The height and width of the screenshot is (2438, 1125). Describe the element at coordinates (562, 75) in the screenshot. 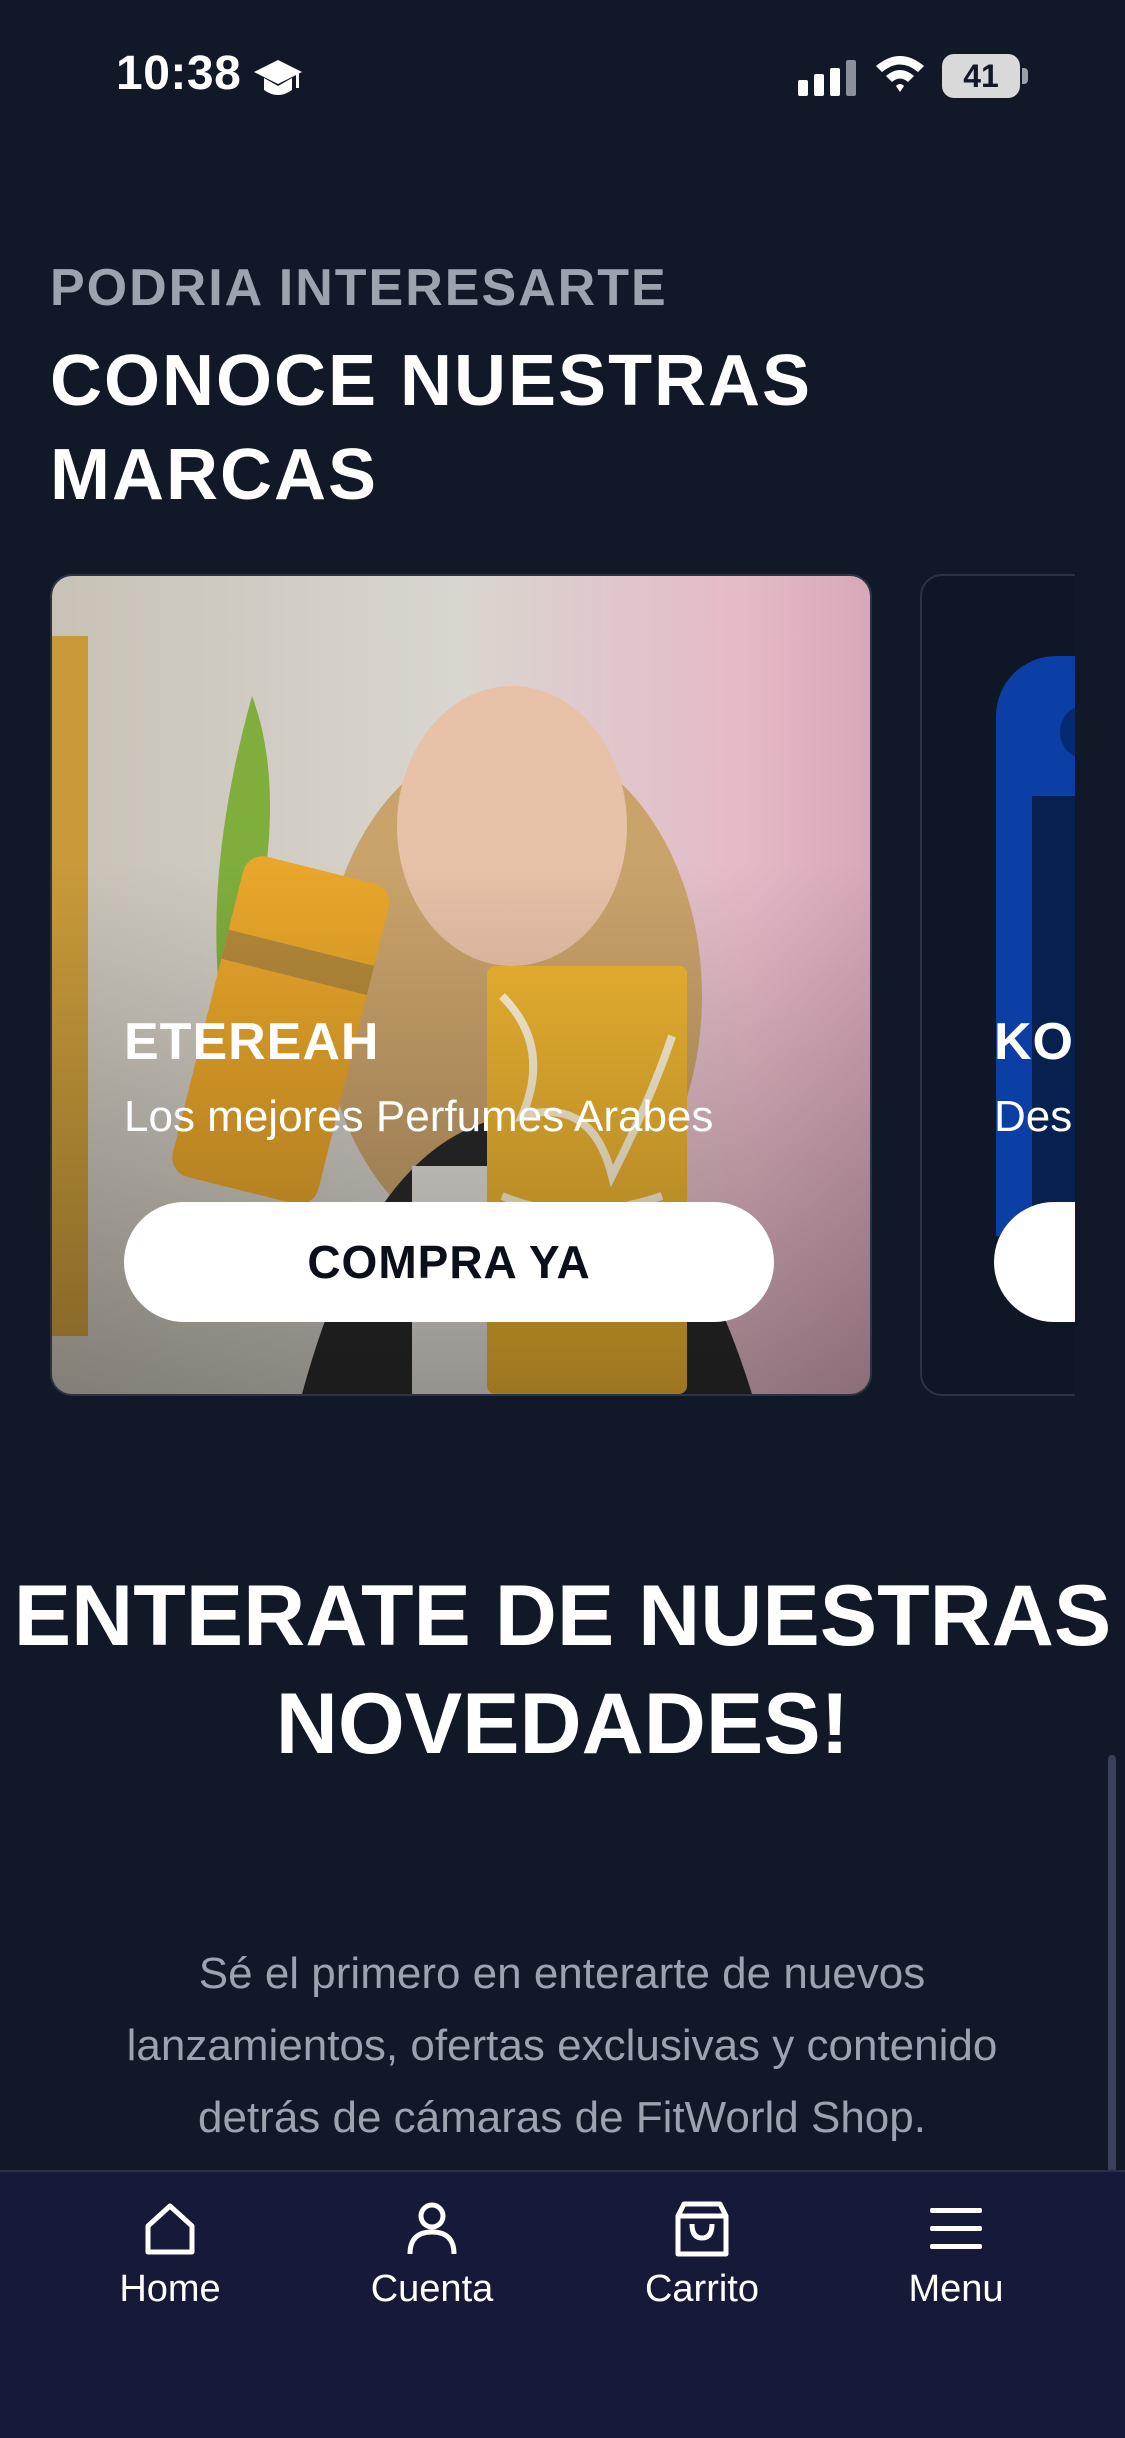

I see `status-bar: 10:38 41` at that location.